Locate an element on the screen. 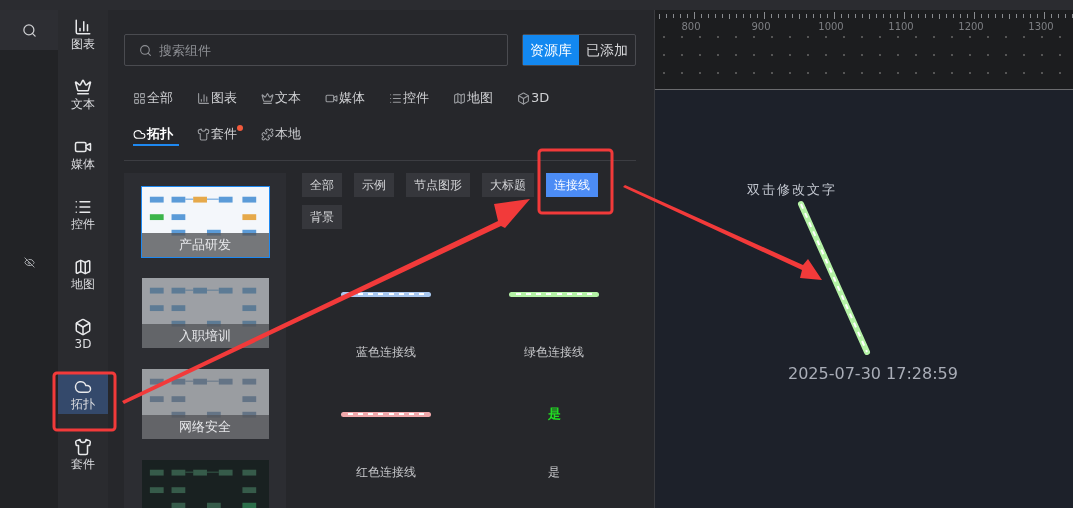 The height and width of the screenshot is (508, 1073). ruler-label: 800 is located at coordinates (691, 27).